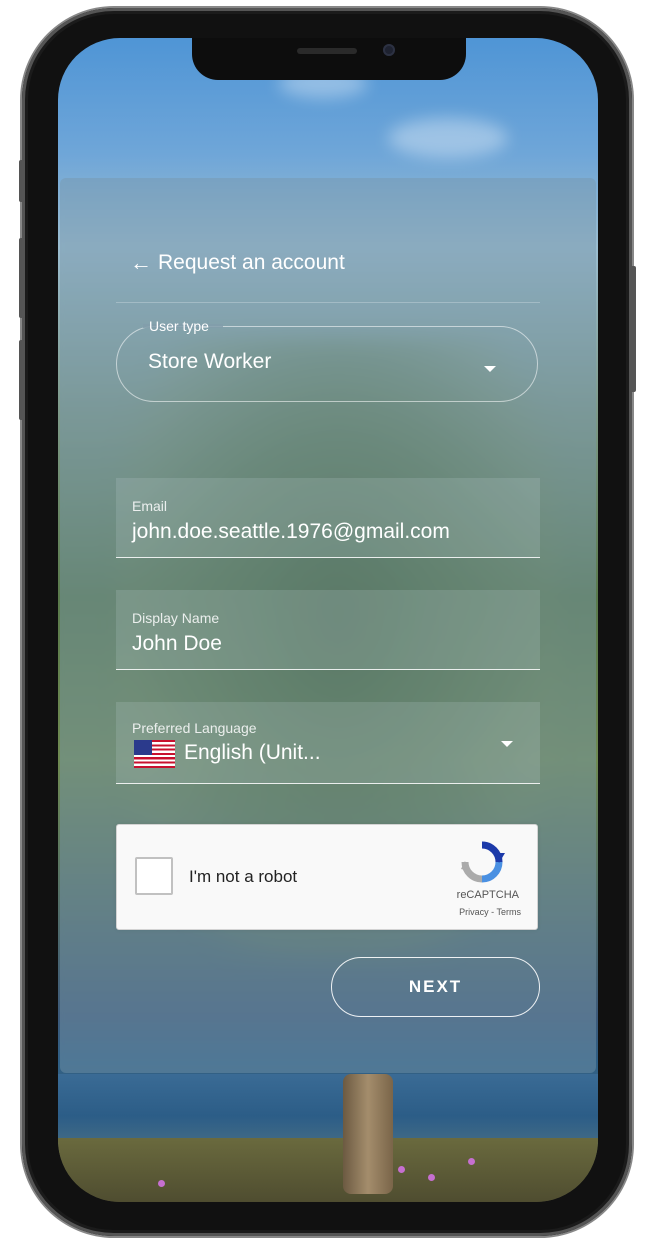 The height and width of the screenshot is (1240, 652). What do you see at coordinates (328, 630) in the screenshot?
I see `display-name-field: Display Name John Doe` at bounding box center [328, 630].